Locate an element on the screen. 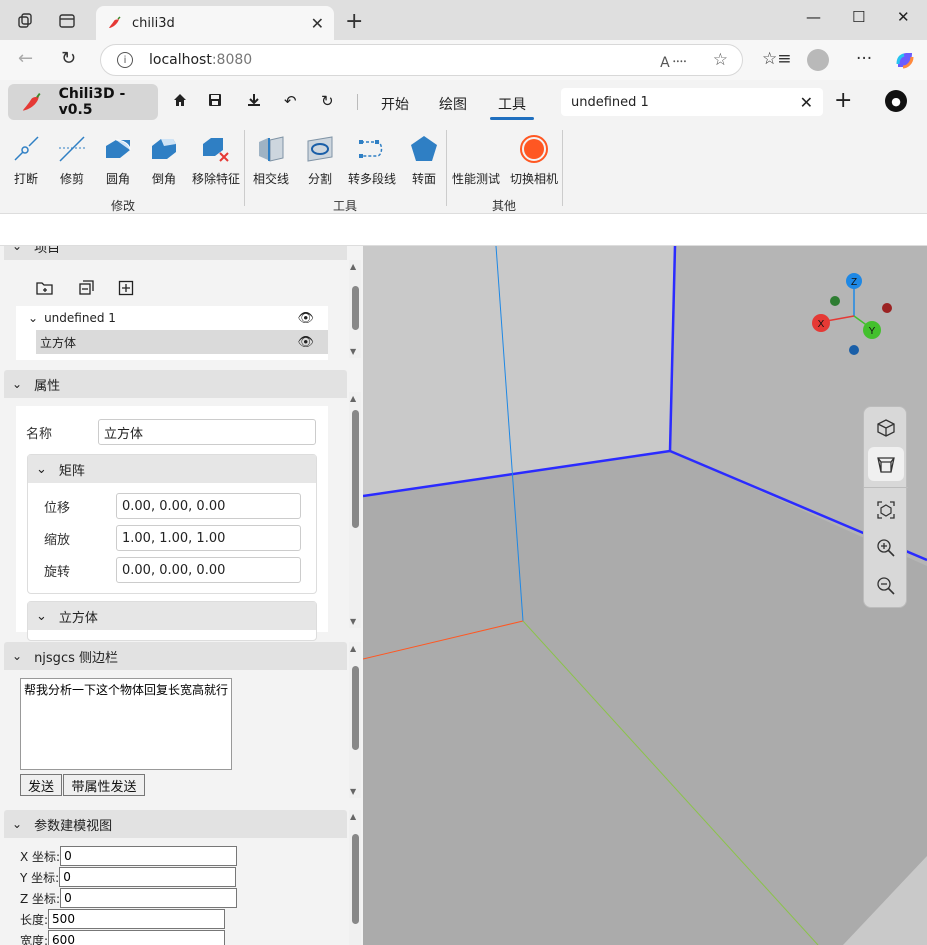 The width and height of the screenshot is (927, 945). param-width-input is located at coordinates (137, 937).